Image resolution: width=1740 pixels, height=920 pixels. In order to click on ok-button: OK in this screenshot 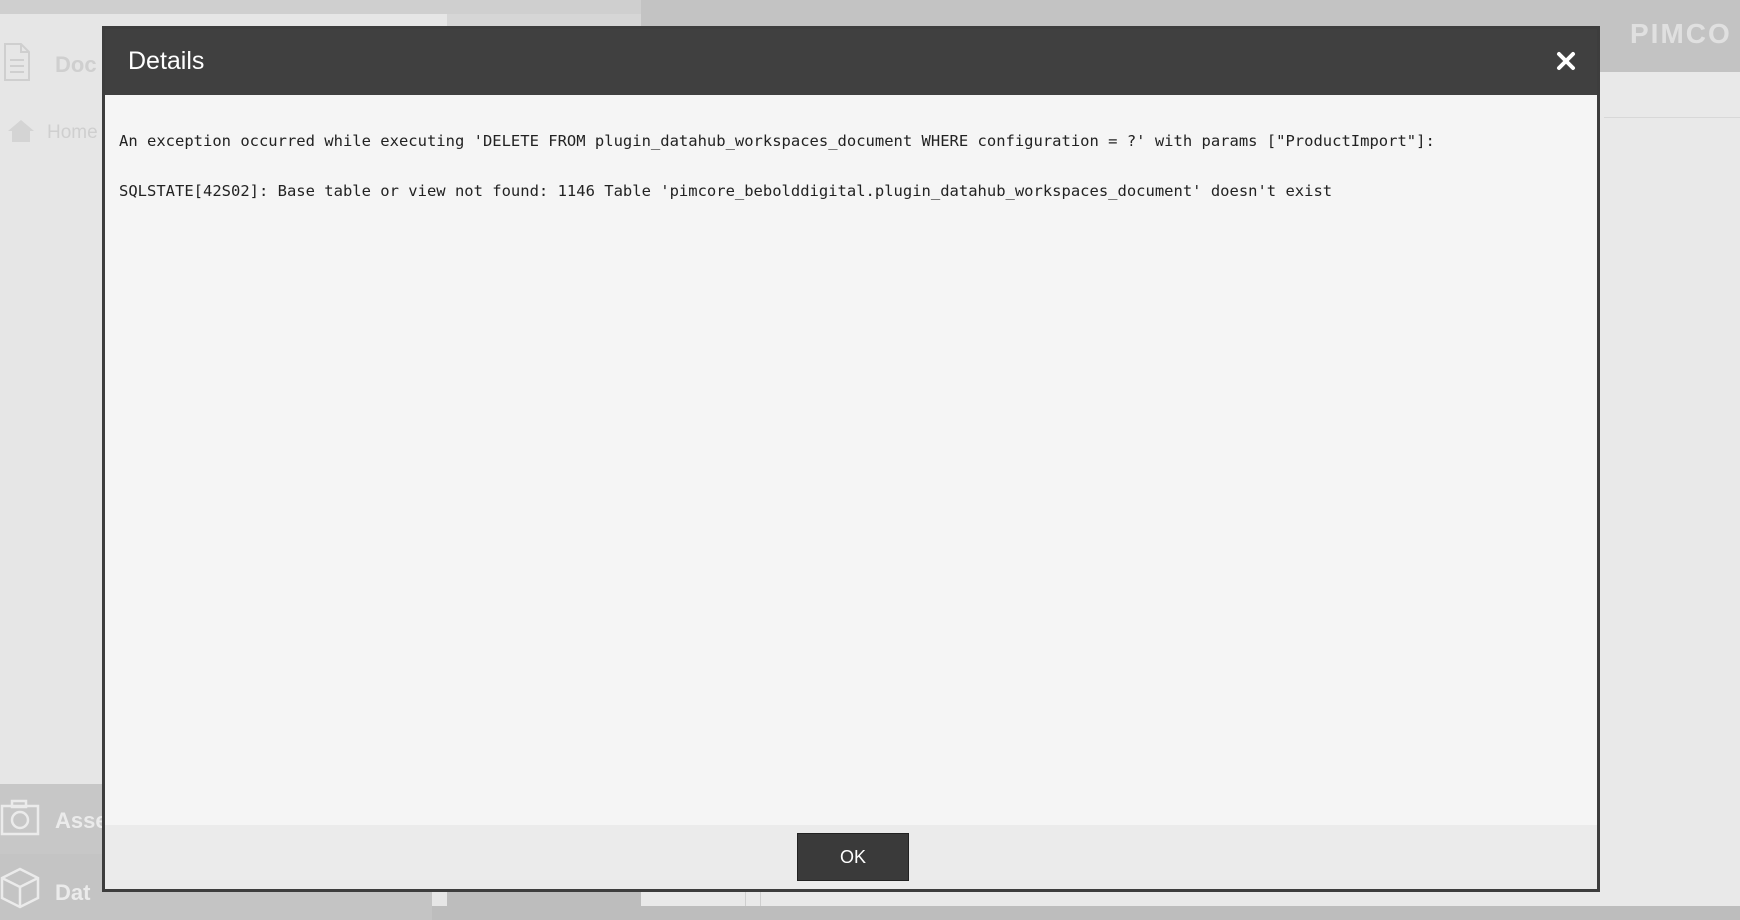, I will do `click(853, 857)`.